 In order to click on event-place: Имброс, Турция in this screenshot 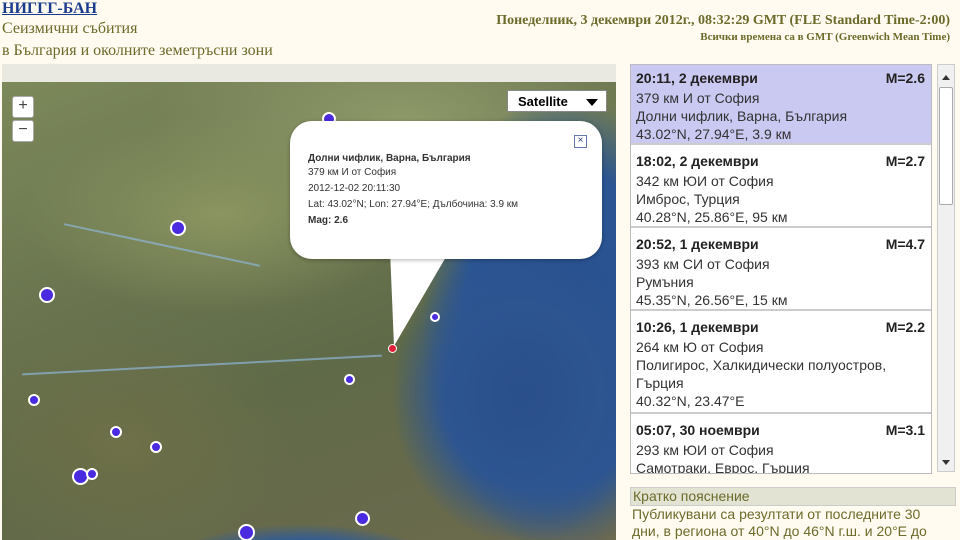, I will do `click(688, 199)`.